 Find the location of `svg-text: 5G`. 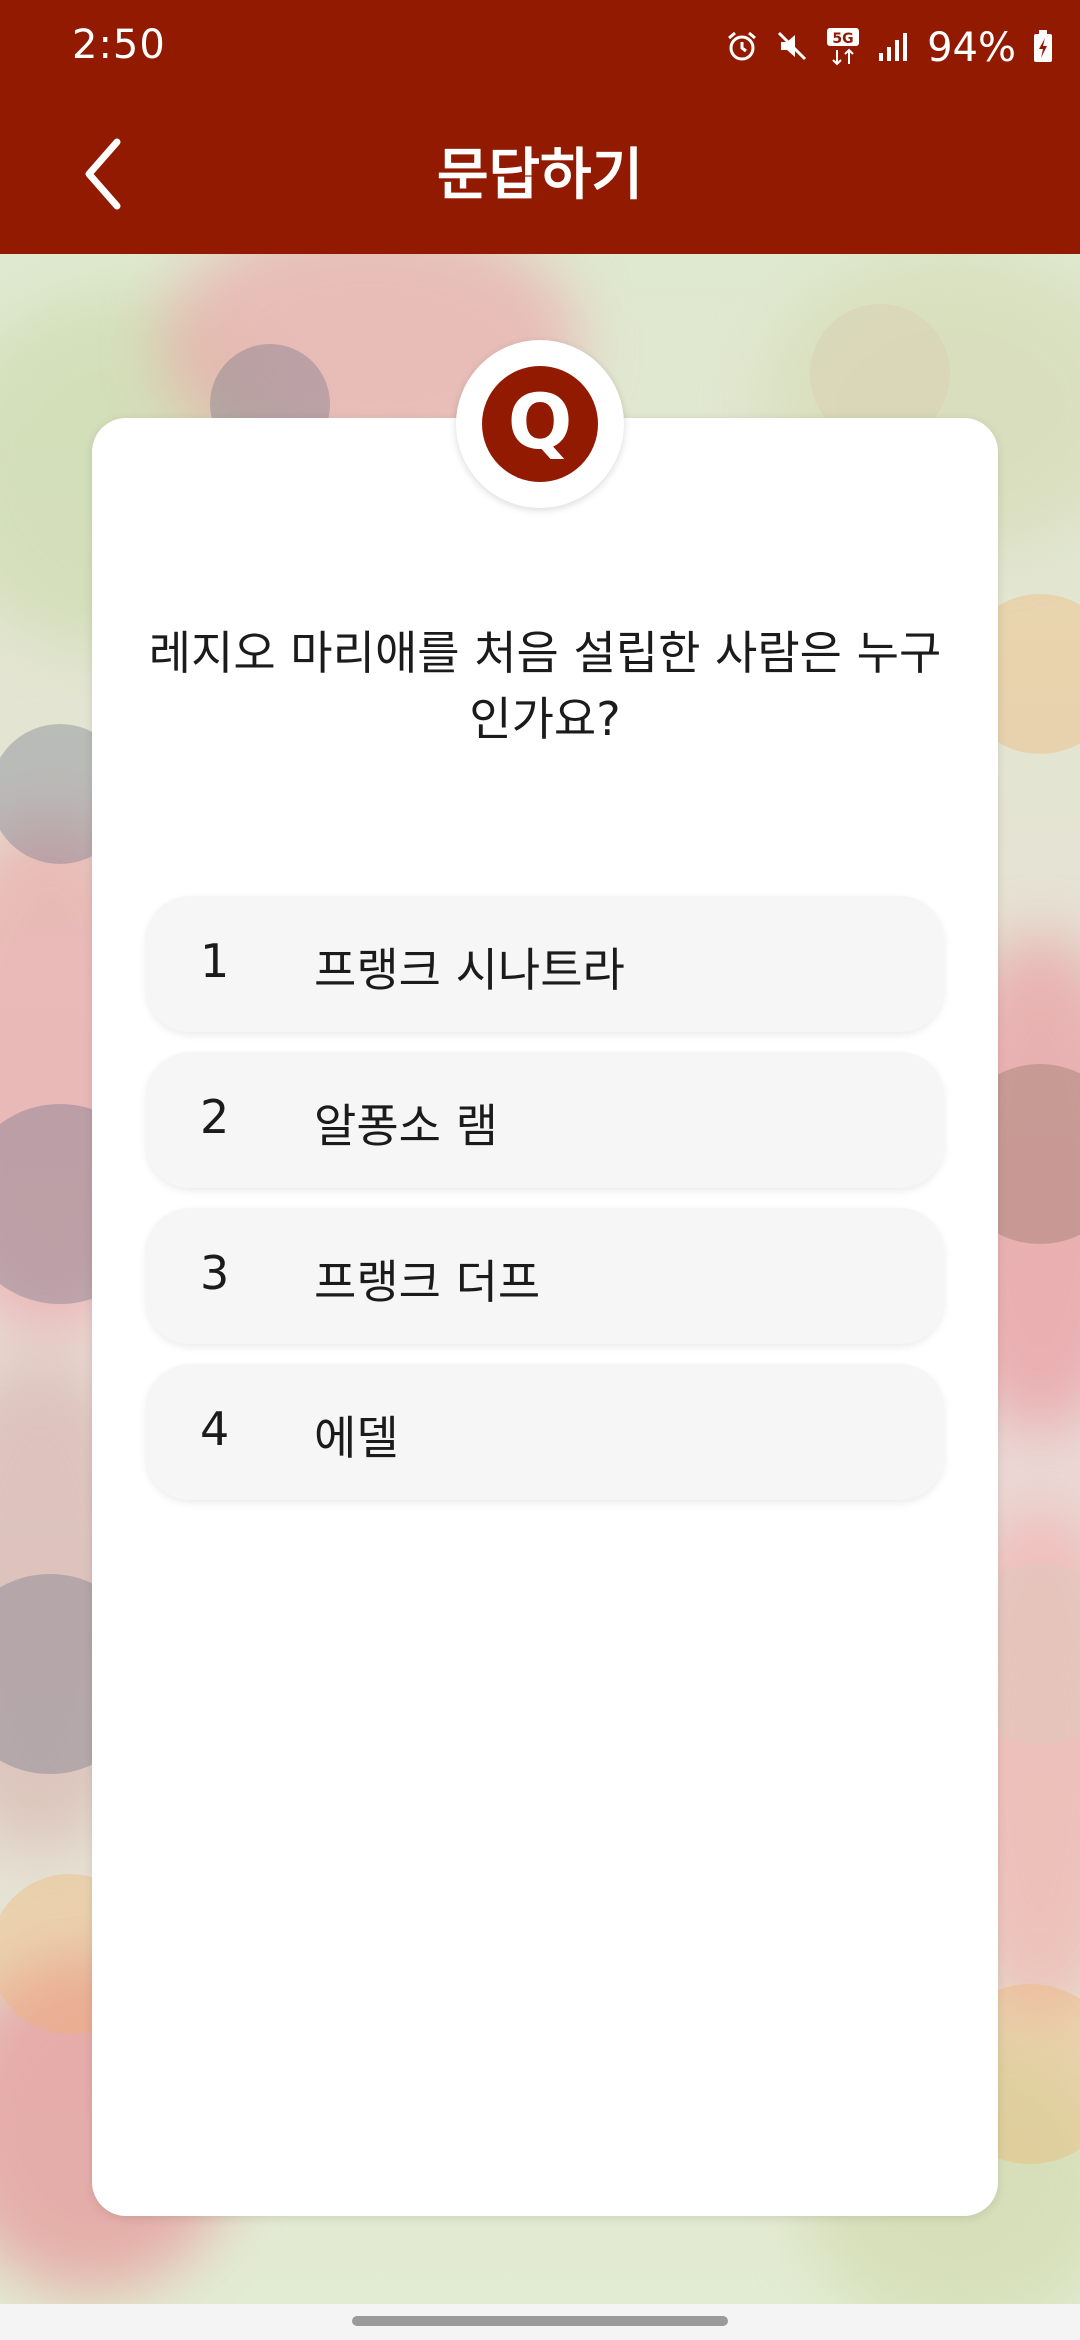

svg-text: 5G is located at coordinates (842, 39).